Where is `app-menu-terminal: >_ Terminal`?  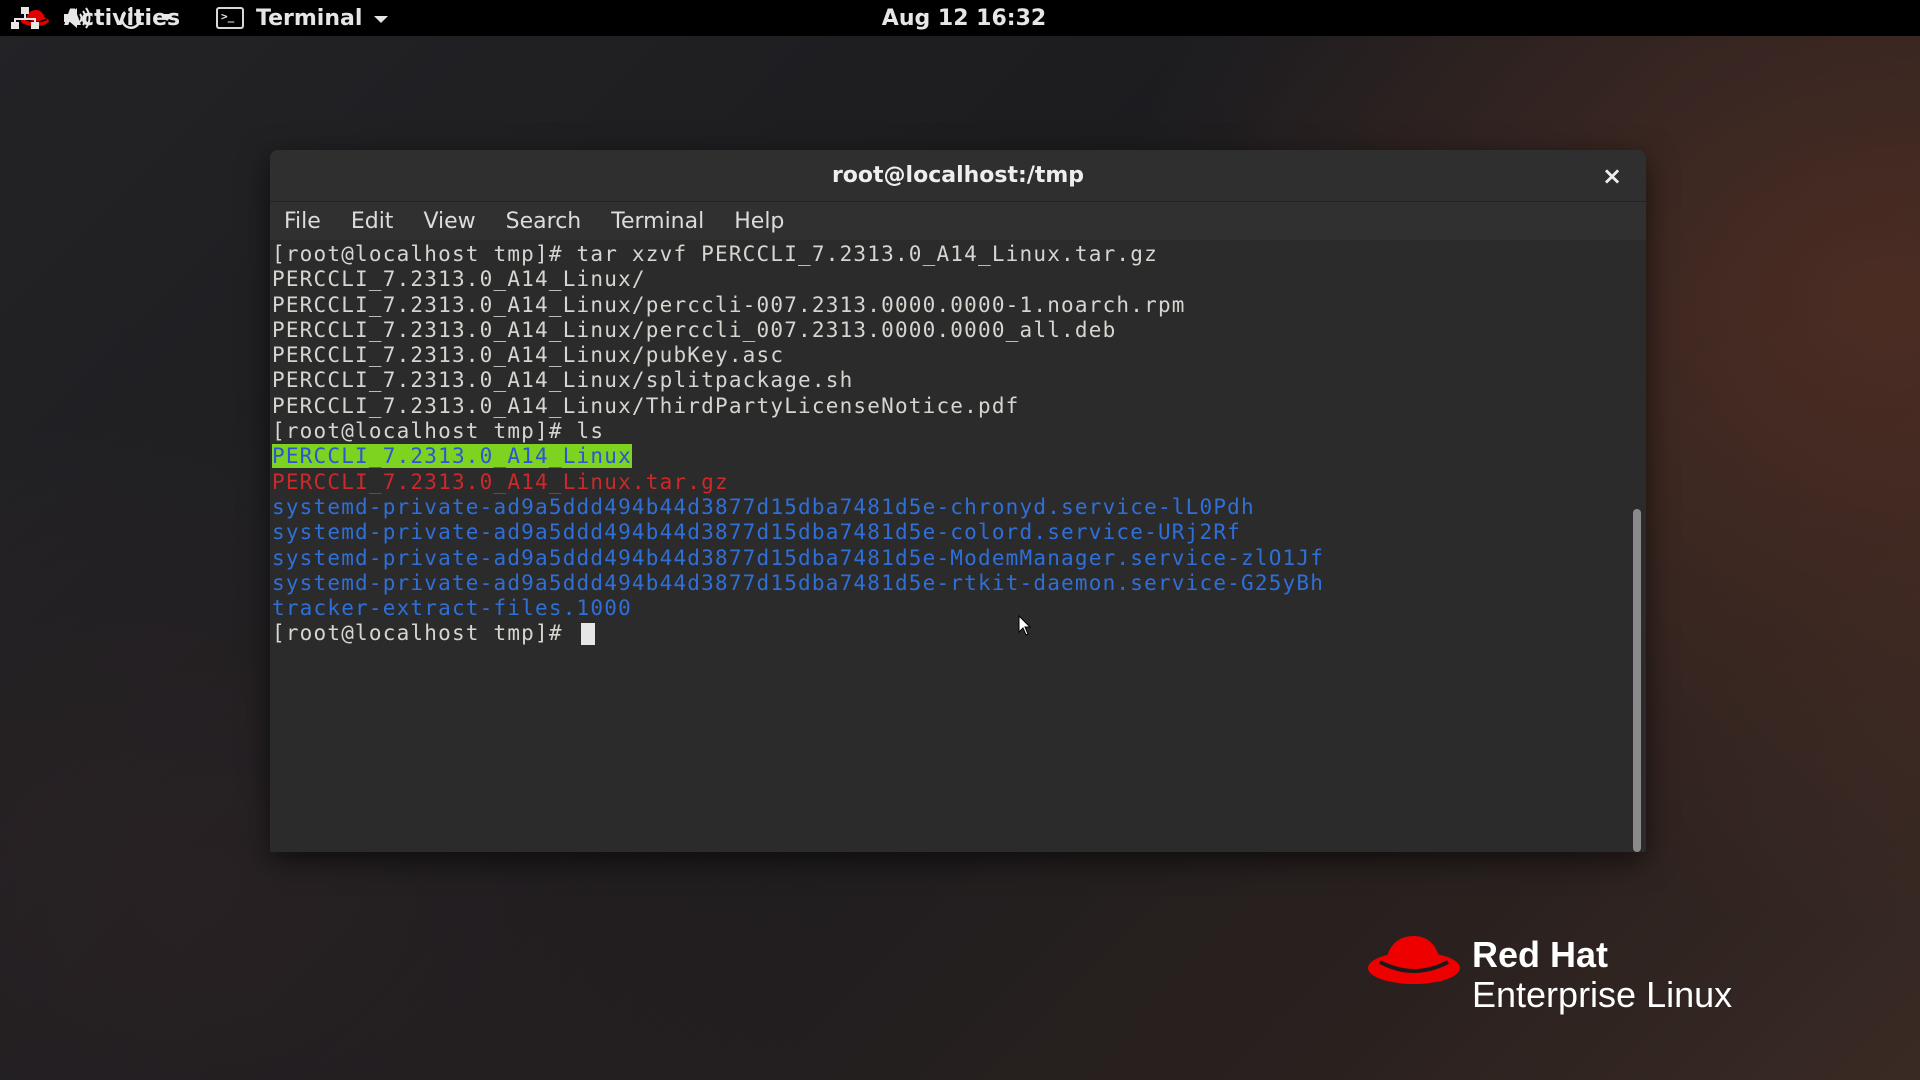
app-menu-terminal: >_ Terminal is located at coordinates (302, 18).